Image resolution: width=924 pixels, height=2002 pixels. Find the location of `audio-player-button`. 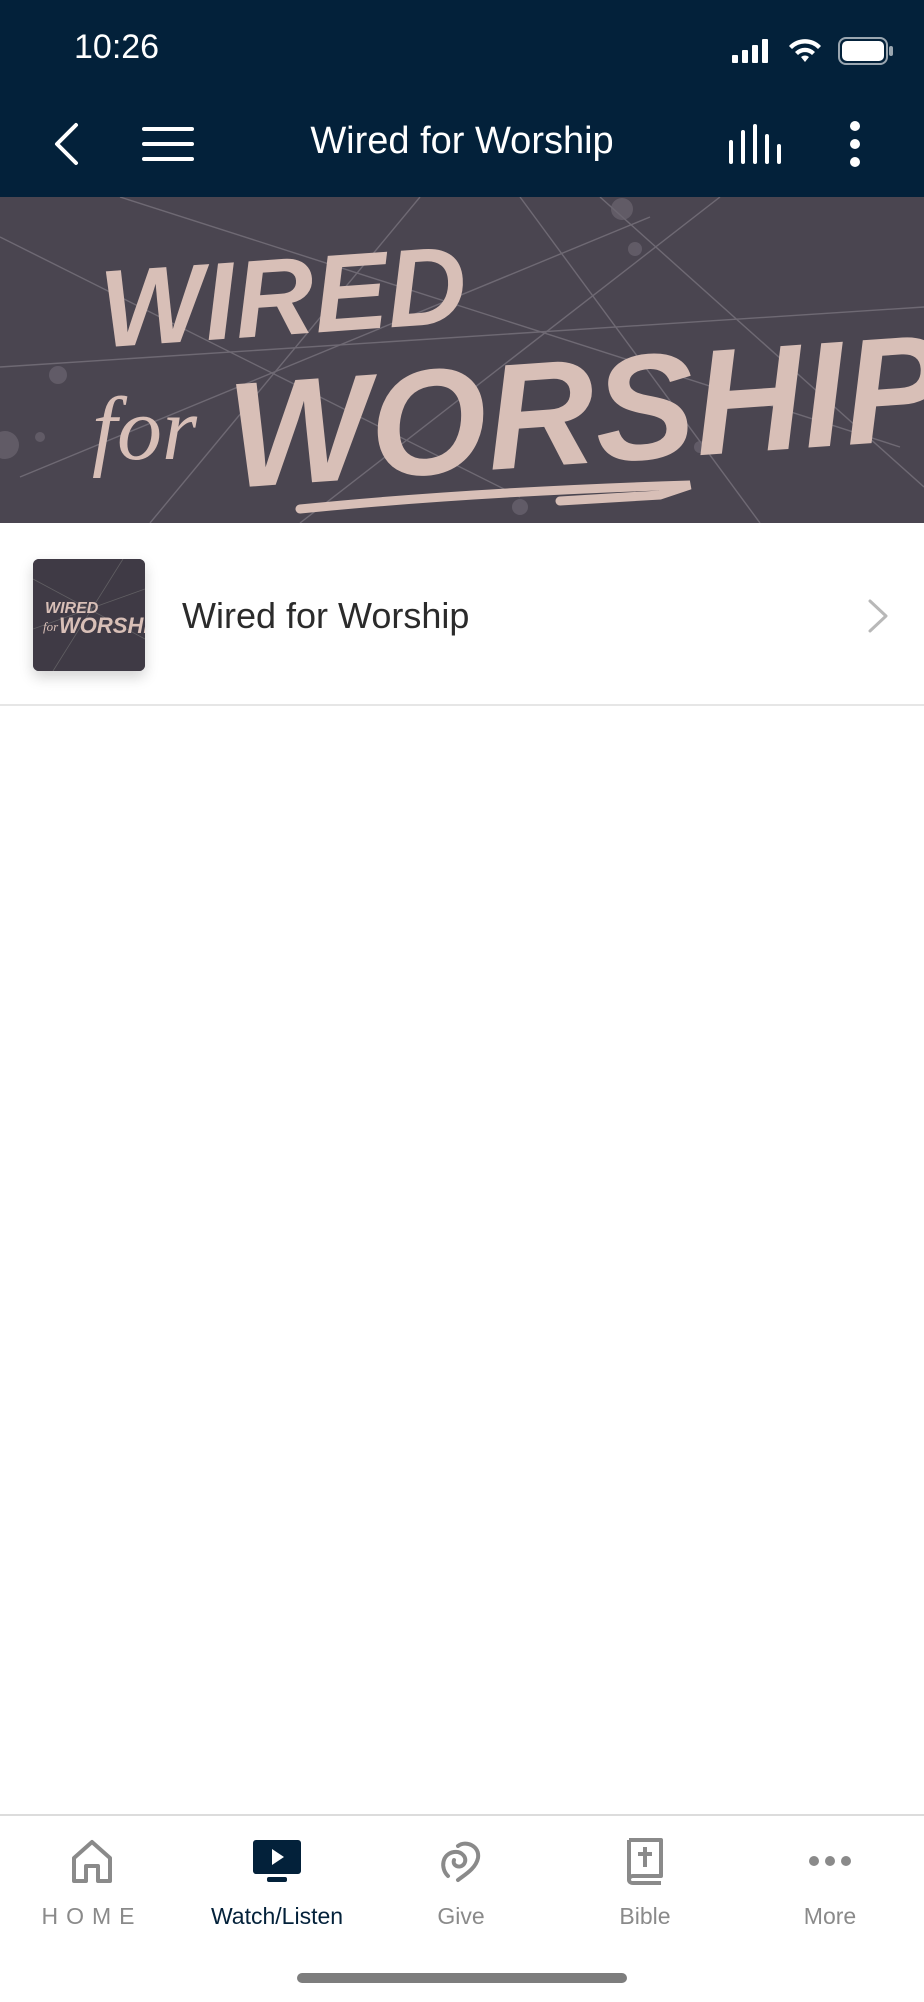

audio-player-button is located at coordinates (756, 144).